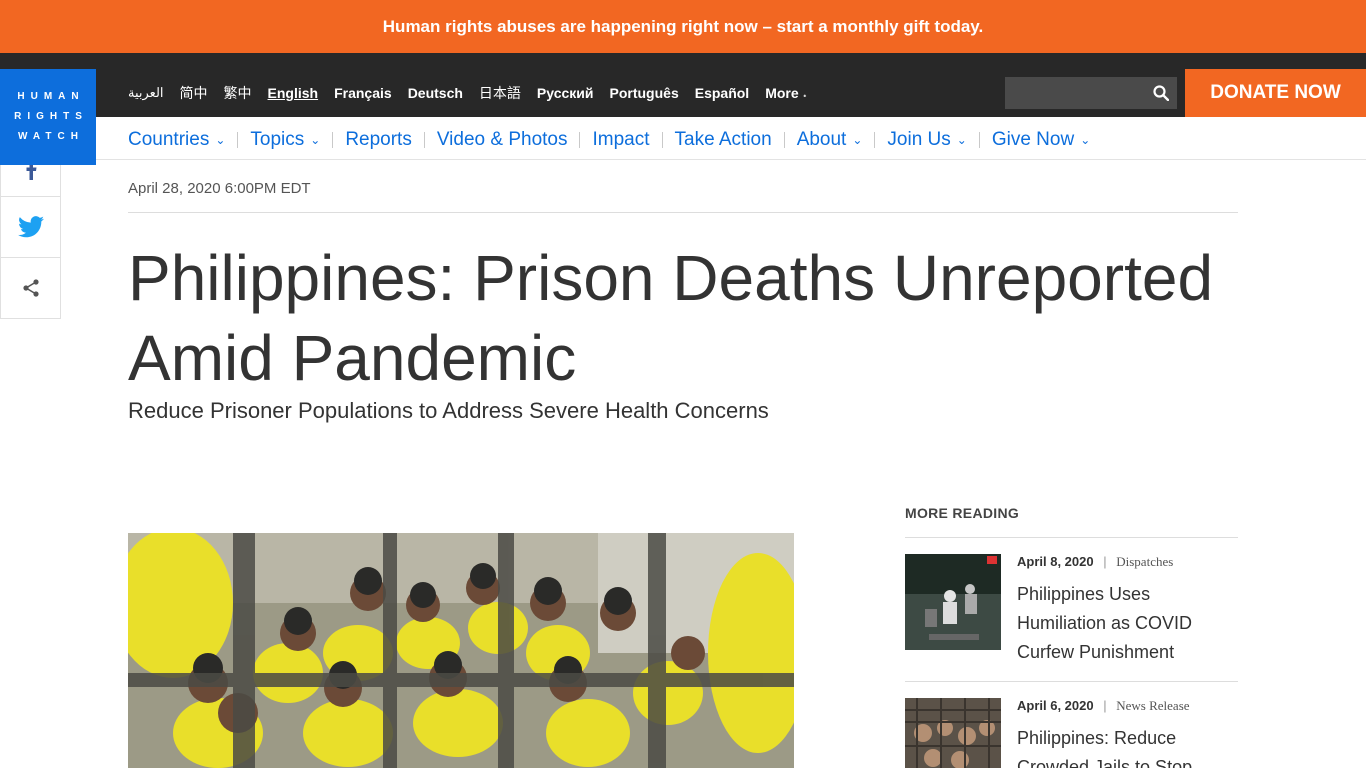 Image resolution: width=1366 pixels, height=768 pixels. Describe the element at coordinates (1033, 139) in the screenshot. I see `nav-item-label: Give Now` at that location.